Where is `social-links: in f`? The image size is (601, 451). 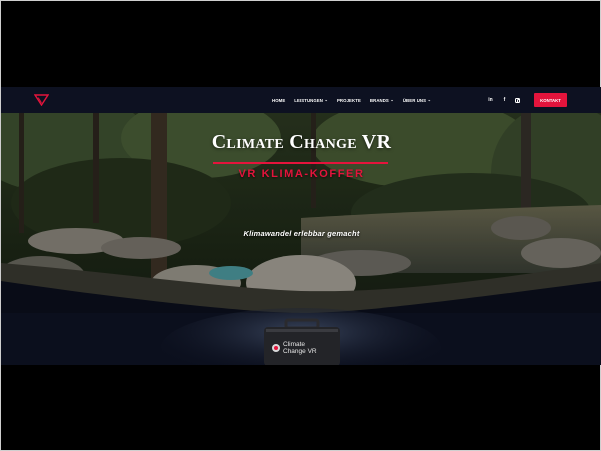
social-links: in f is located at coordinates (504, 100).